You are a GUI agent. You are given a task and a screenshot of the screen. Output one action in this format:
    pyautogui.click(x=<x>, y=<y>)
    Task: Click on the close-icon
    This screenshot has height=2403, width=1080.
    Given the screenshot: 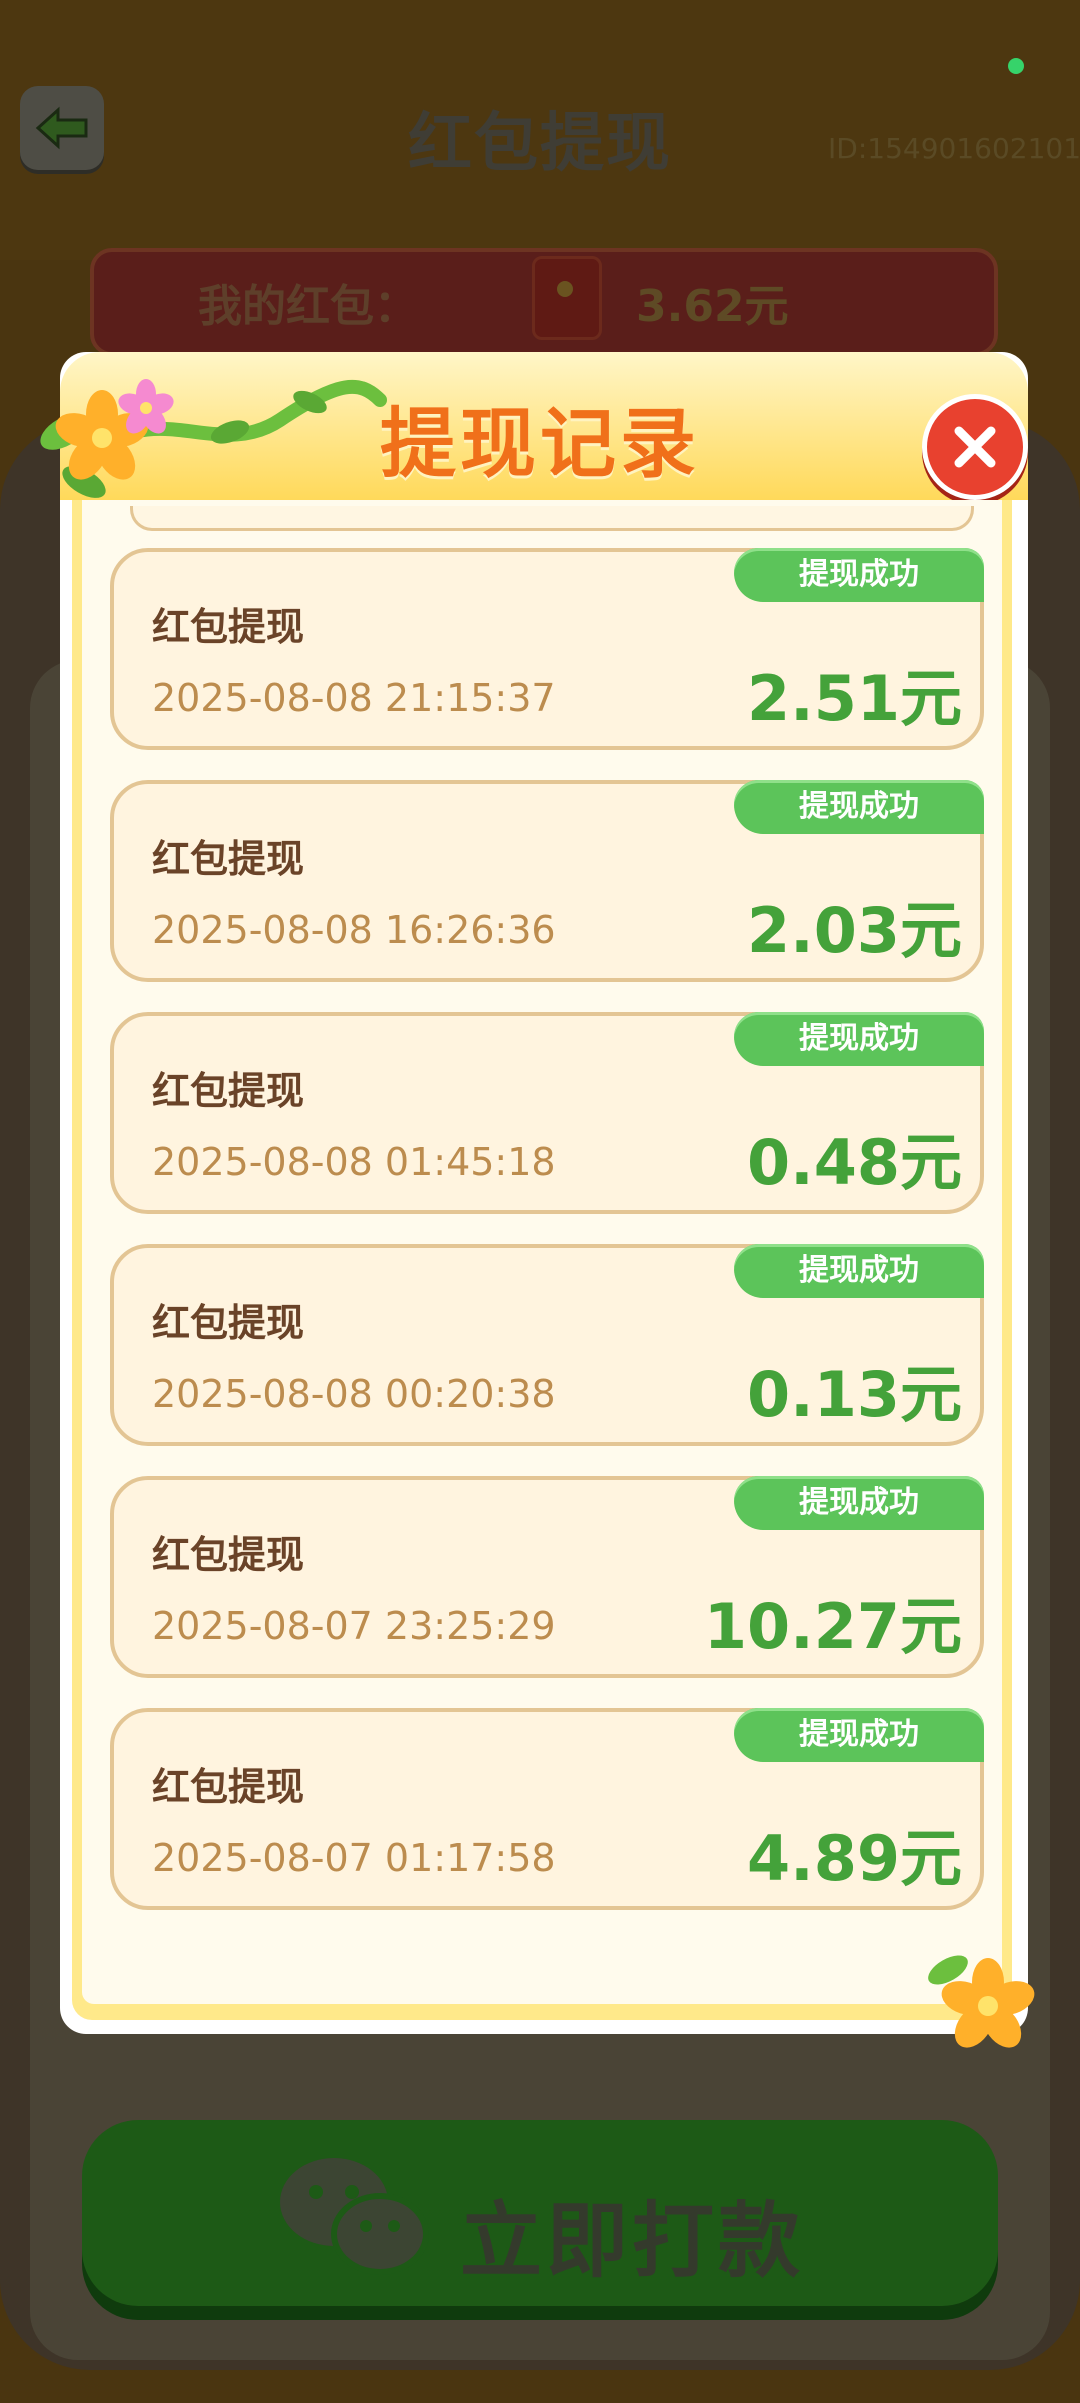 What is the action you would take?
    pyautogui.click(x=975, y=447)
    